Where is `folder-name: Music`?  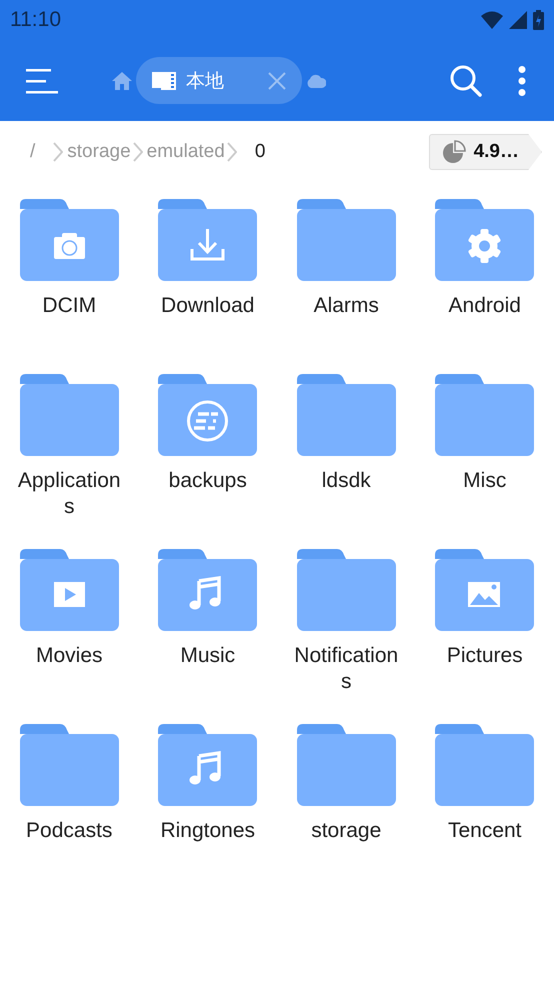 folder-name: Music is located at coordinates (207, 656).